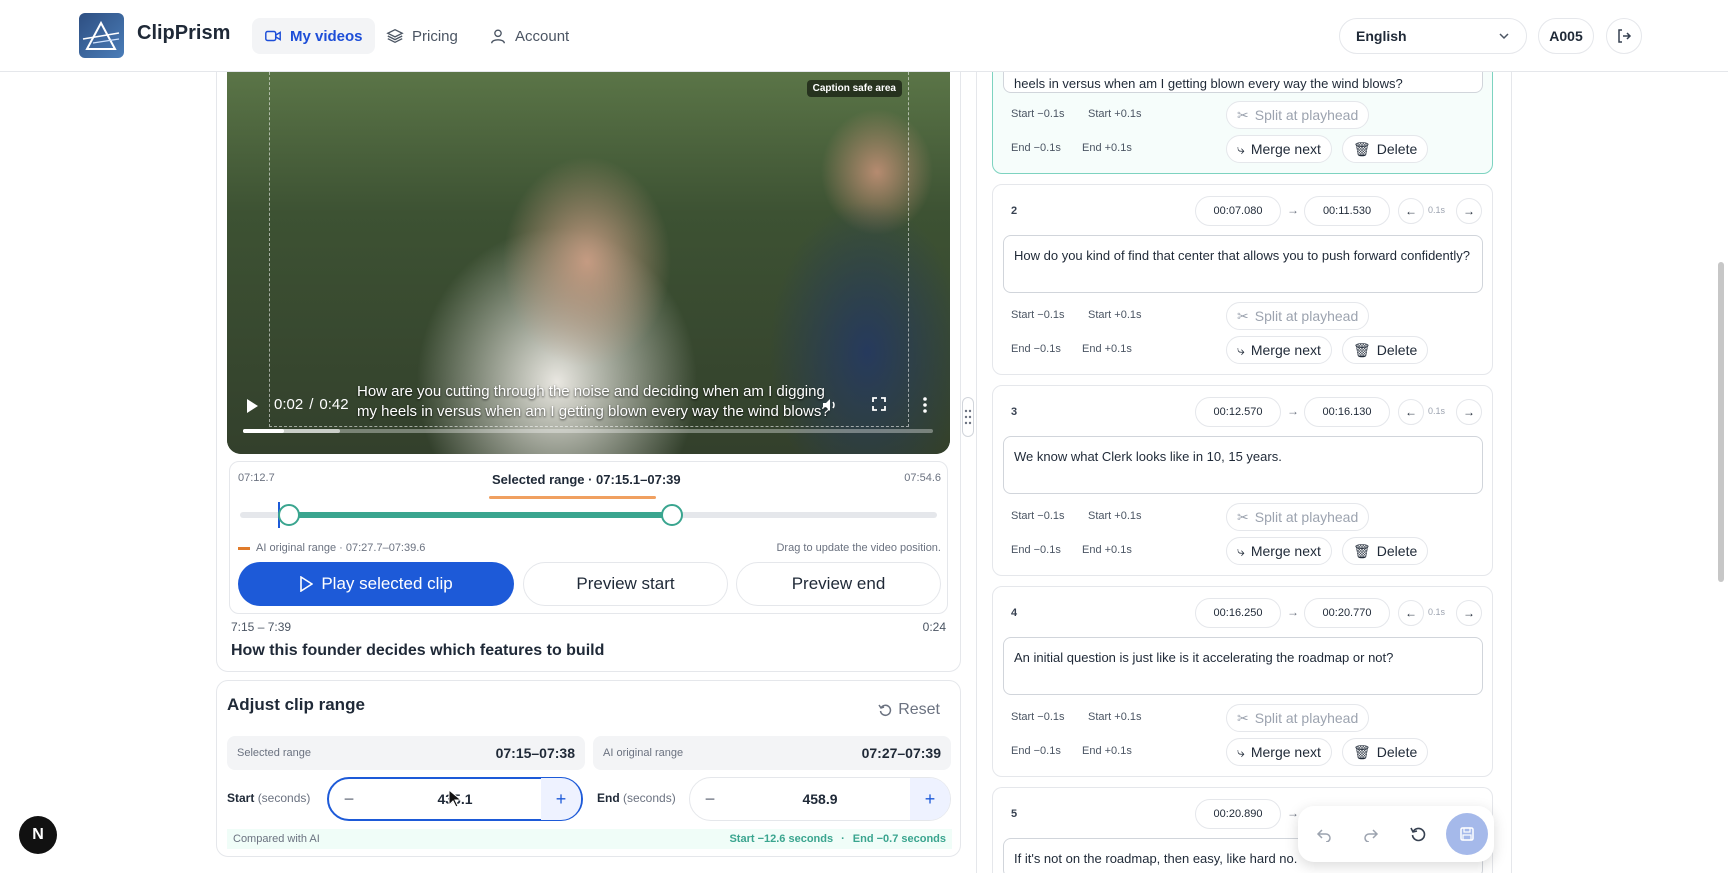 The width and height of the screenshot is (1728, 873). I want to click on end-seconds-input: 458.9, so click(820, 799).